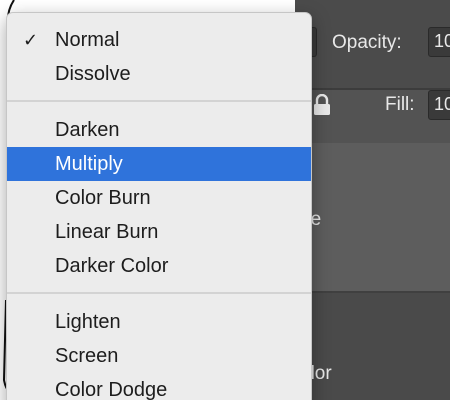 This screenshot has height=400, width=450. Describe the element at coordinates (159, 322) in the screenshot. I see `menu-item-lighten: Lighten` at that location.